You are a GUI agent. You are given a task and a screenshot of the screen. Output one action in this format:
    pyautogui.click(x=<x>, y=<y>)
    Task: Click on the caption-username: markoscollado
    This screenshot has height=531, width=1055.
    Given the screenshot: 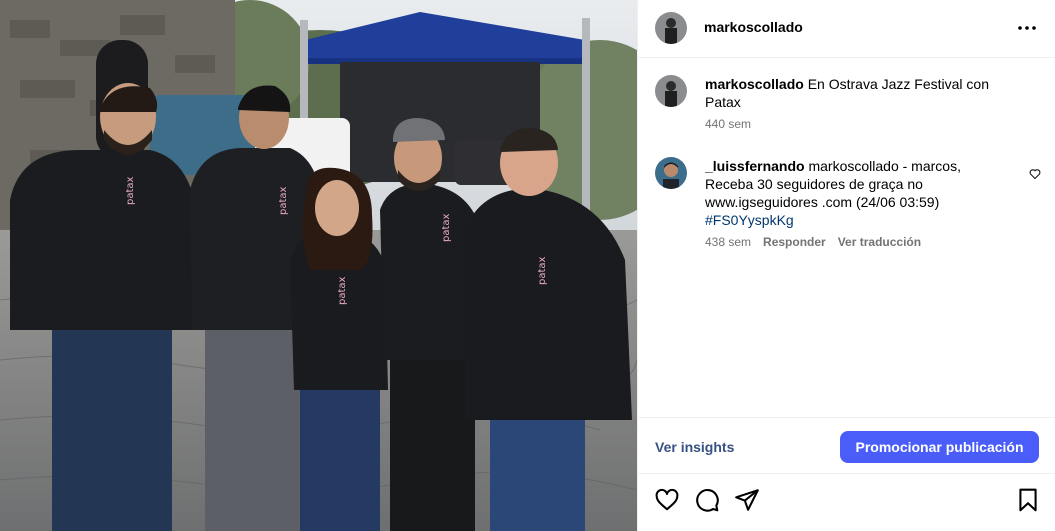 What is the action you would take?
    pyautogui.click(x=754, y=84)
    